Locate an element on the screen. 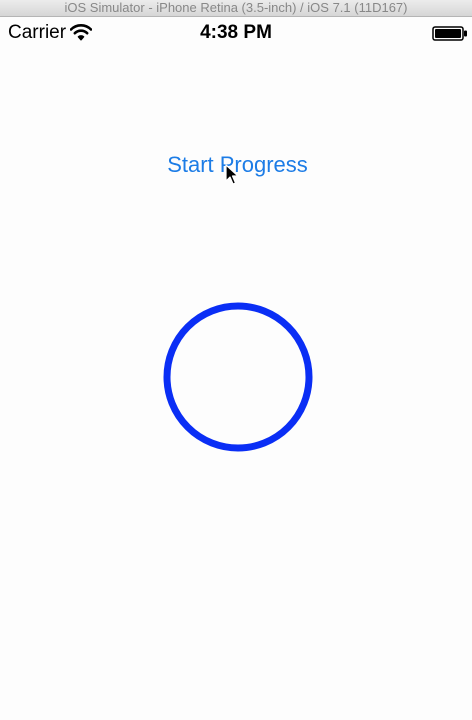 The image size is (472, 720). battery-icon is located at coordinates (449, 33).